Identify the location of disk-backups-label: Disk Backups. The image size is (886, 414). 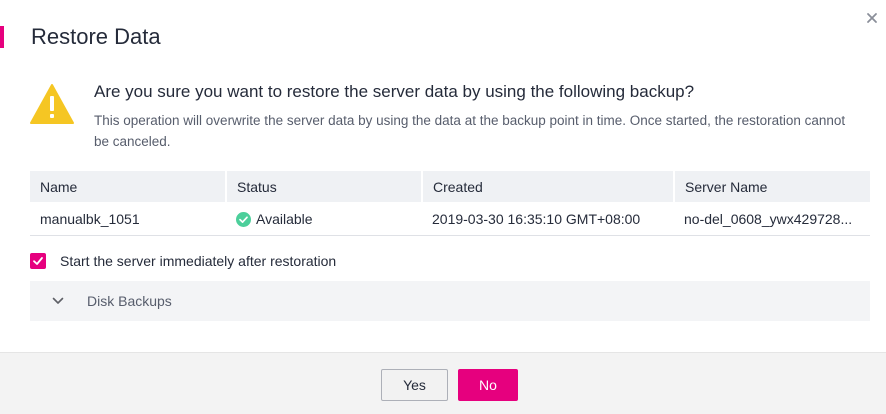
(129, 301).